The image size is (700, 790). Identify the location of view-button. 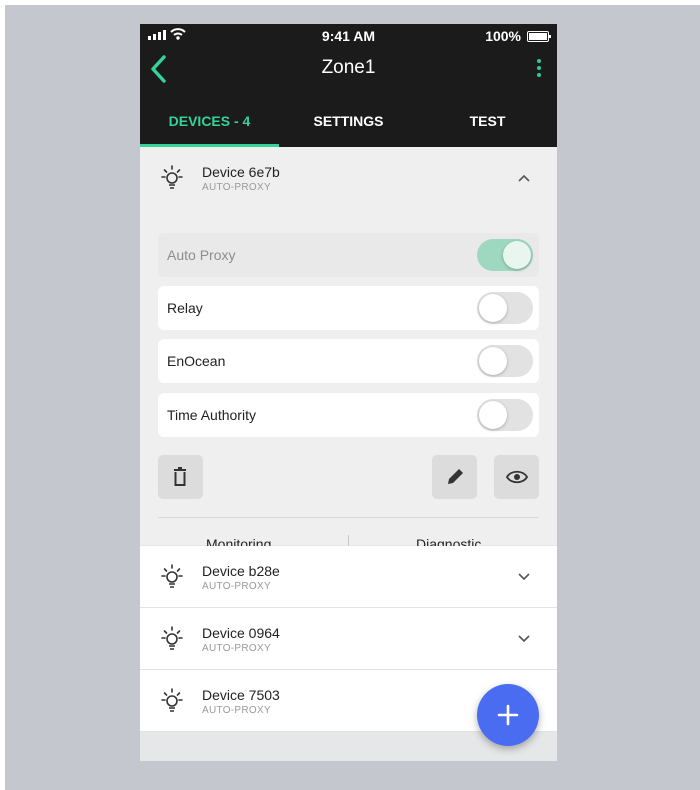
(516, 477).